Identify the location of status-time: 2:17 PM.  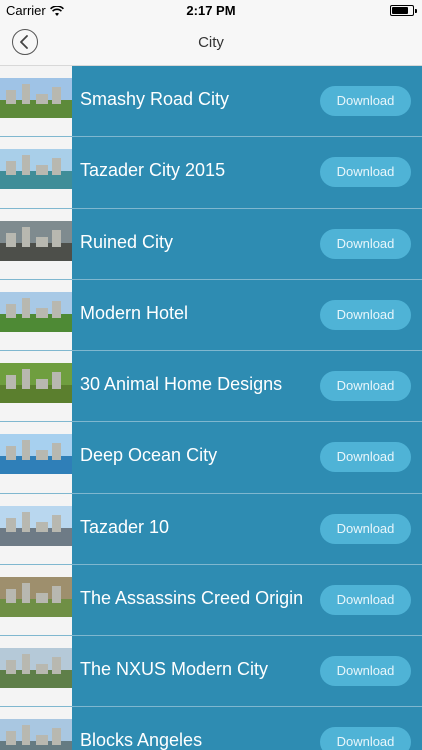
(211, 10).